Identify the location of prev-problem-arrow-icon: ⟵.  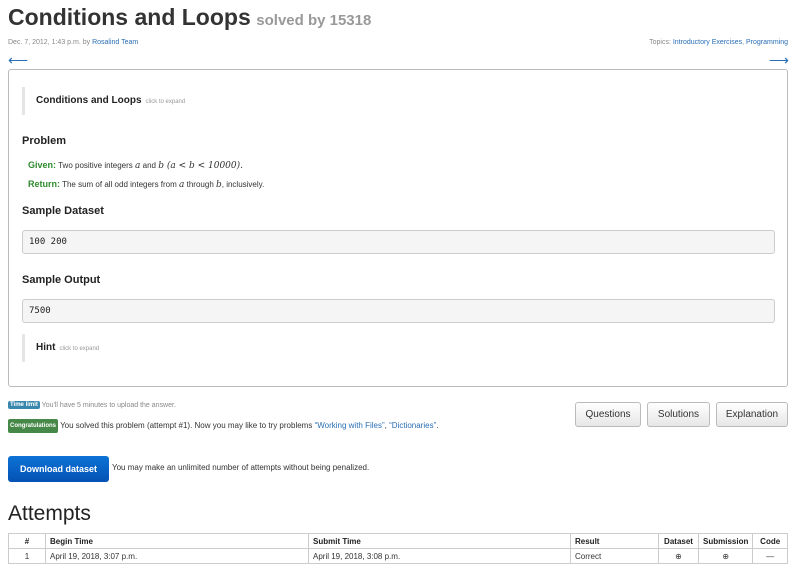
(18, 60).